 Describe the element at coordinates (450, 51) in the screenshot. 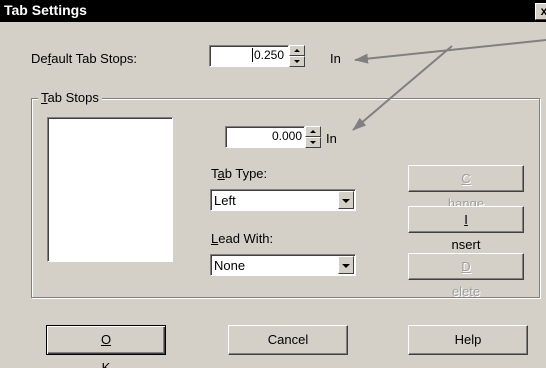

I see `callout-arrow-default-tab-stops` at that location.